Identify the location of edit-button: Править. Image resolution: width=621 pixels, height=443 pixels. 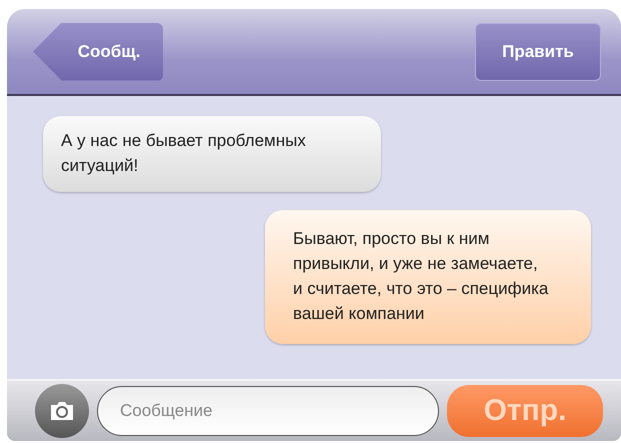
(538, 51).